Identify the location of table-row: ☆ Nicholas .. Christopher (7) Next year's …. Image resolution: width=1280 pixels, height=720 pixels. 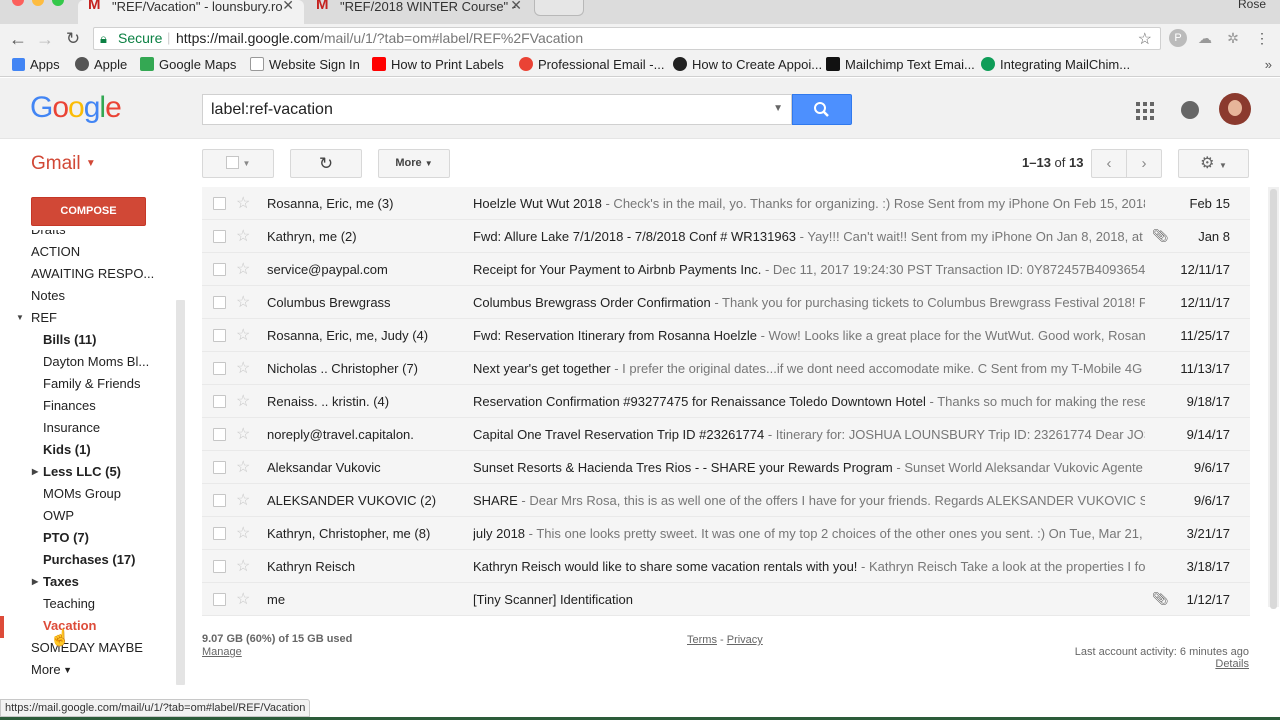
(726, 368).